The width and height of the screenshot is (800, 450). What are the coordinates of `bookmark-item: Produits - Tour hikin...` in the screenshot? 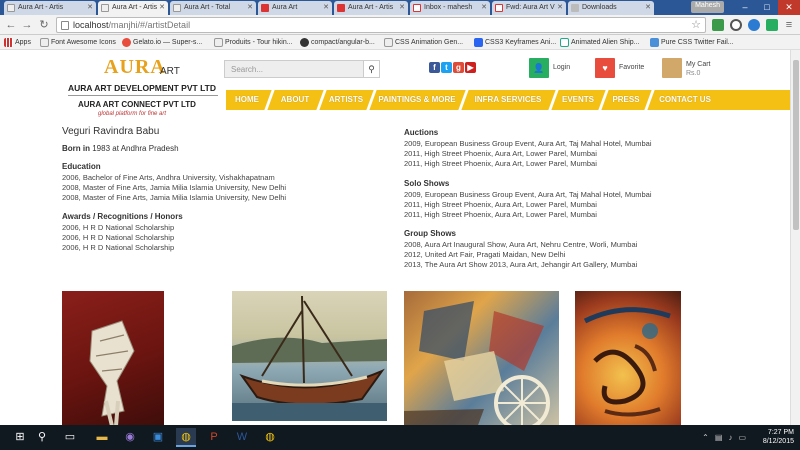 It's located at (253, 42).